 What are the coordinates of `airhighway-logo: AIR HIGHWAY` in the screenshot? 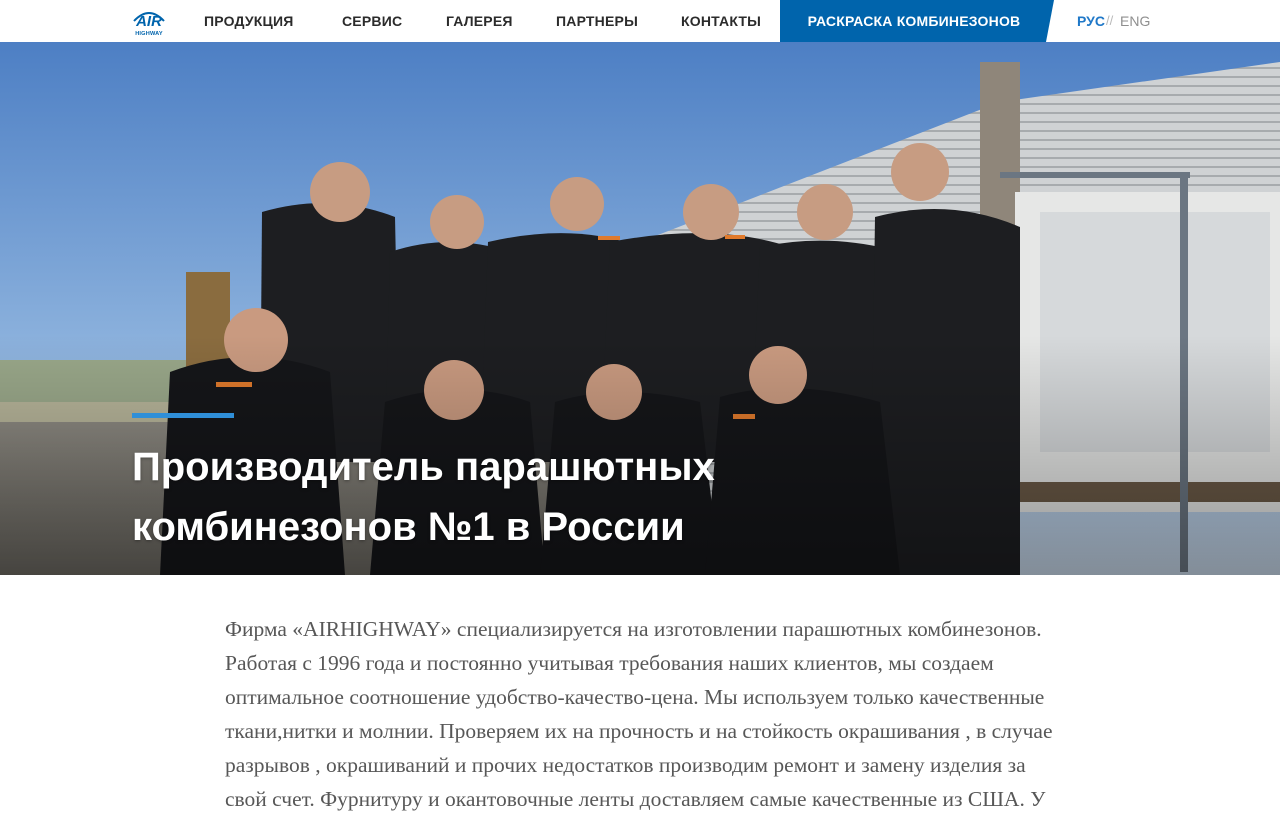 It's located at (149, 21).